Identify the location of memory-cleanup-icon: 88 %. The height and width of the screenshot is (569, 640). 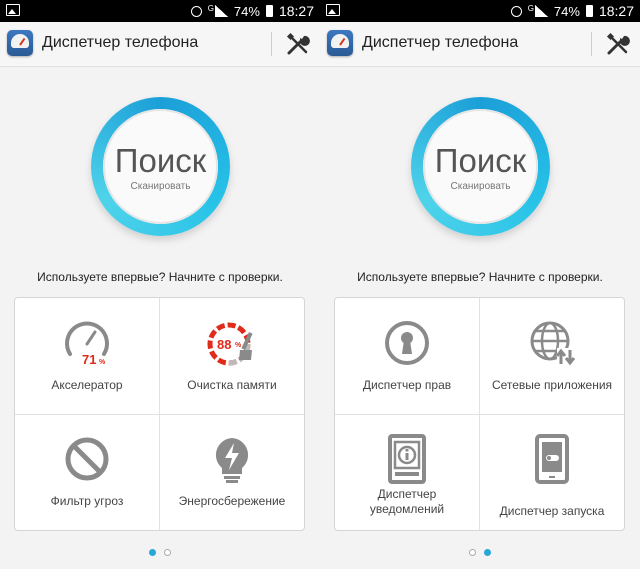
(230, 344).